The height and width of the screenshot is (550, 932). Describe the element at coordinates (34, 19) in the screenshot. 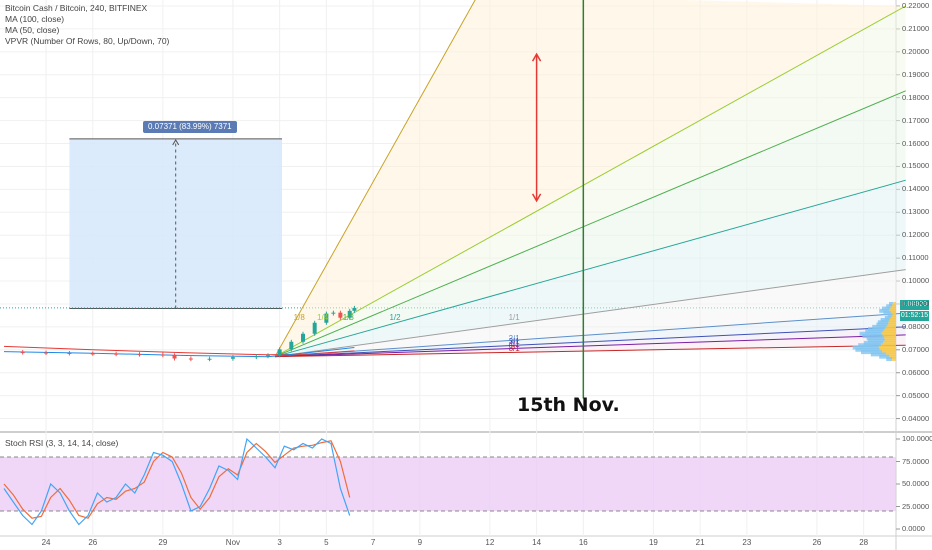

I see `ma100-legend: MA (100, close)` at that location.